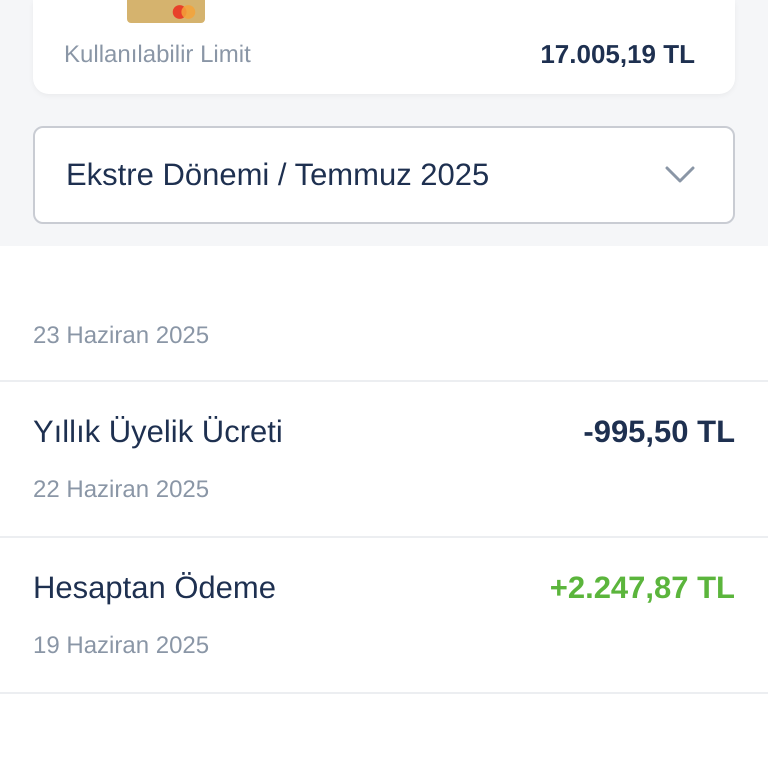 This screenshot has height=768, width=768. What do you see at coordinates (184, 11) in the screenshot?
I see `card-logo-icon` at bounding box center [184, 11].